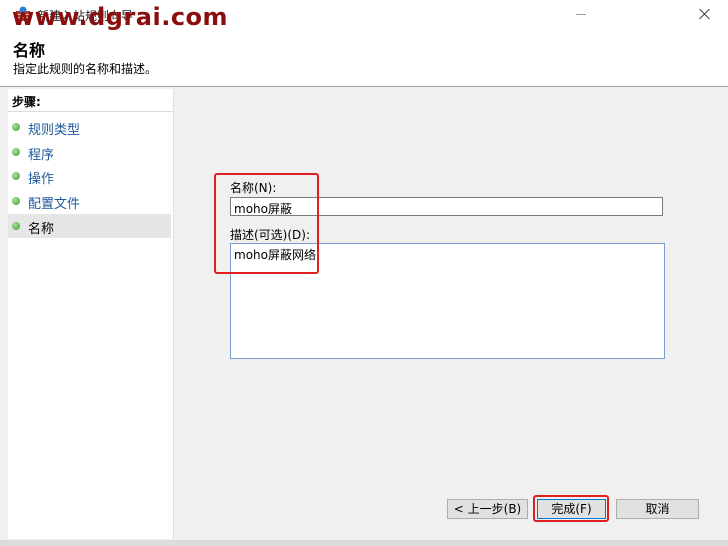  I want to click on watermark: www.dgrai.com, so click(120, 17).